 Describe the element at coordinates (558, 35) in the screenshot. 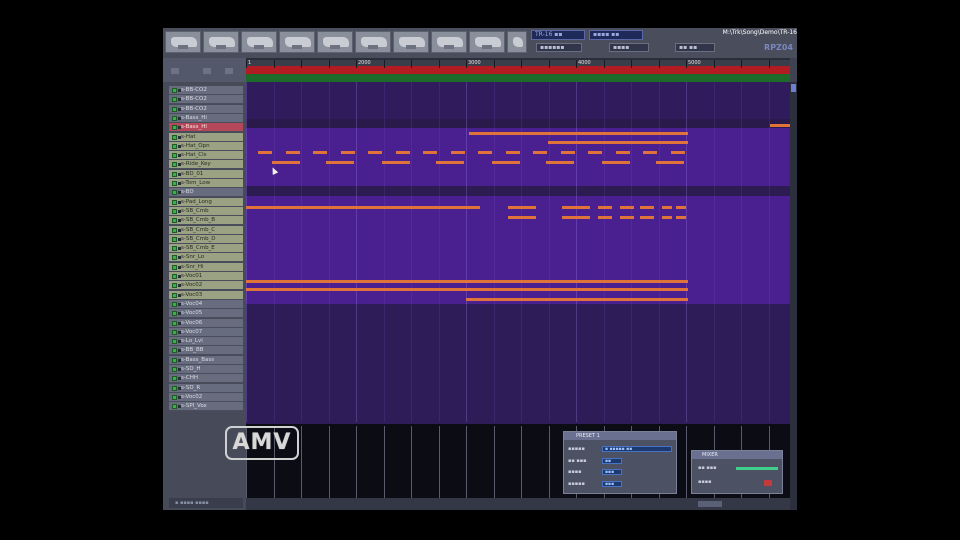

I see `song-select: TR-16 ▪▪` at that location.